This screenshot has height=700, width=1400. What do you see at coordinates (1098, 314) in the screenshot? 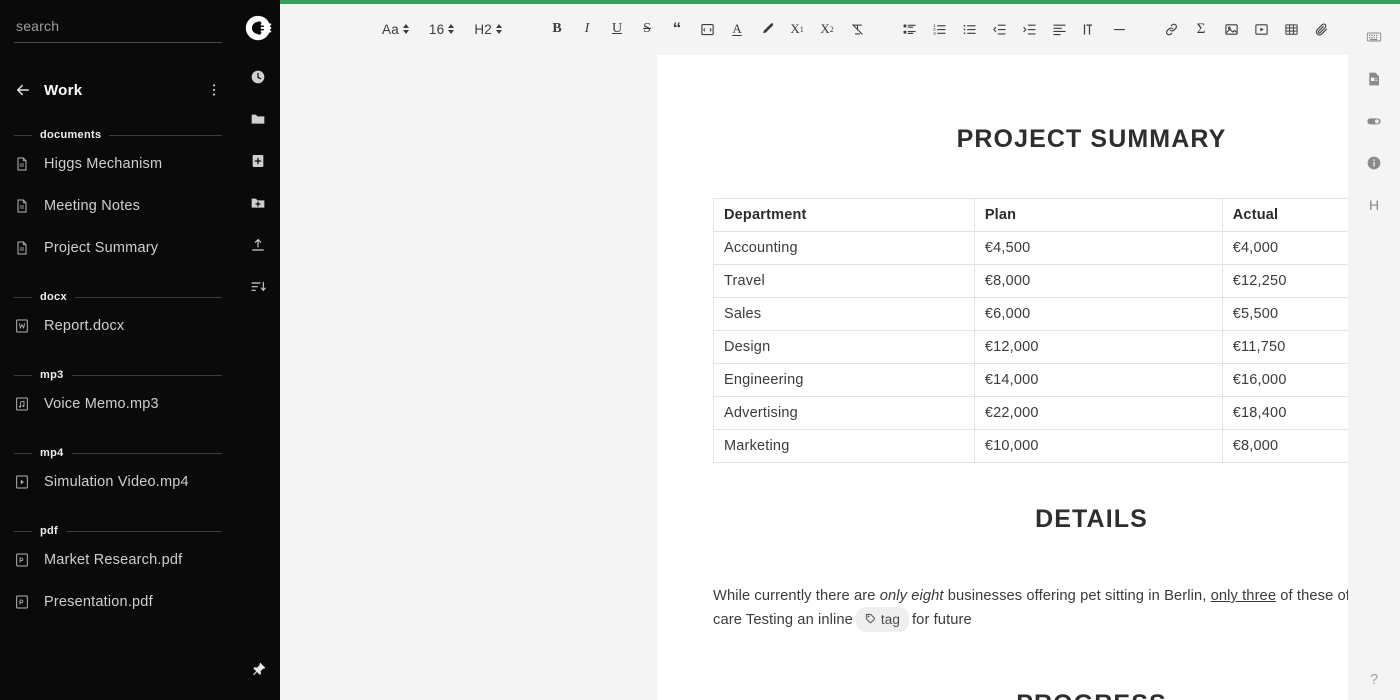
I see `table-cell: €6,000` at bounding box center [1098, 314].